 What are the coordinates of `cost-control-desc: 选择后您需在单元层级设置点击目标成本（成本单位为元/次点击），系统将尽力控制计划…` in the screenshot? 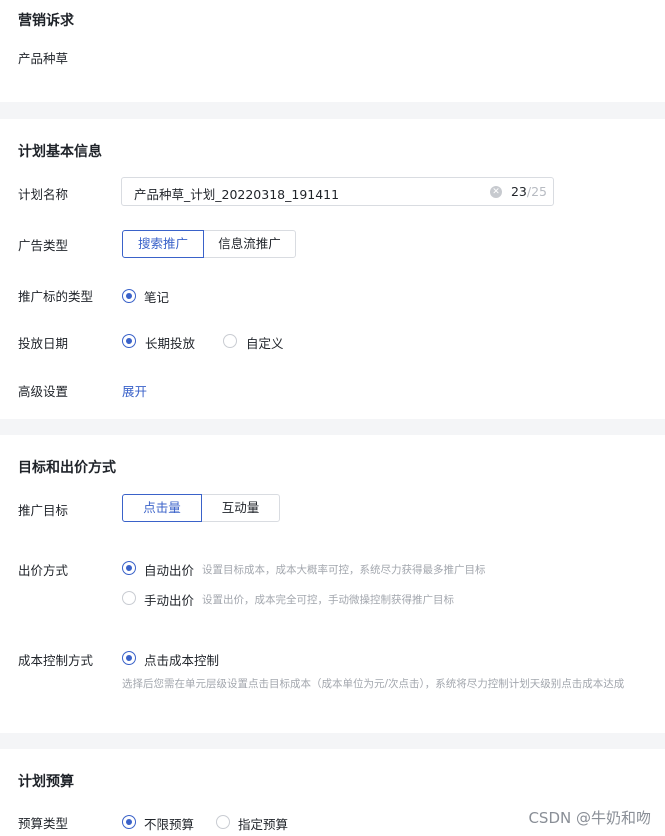 It's located at (373, 684).